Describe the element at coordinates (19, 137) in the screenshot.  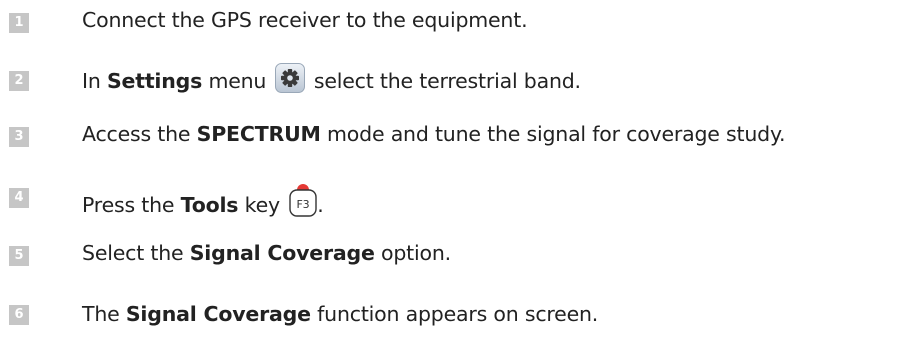
I see `step-number-badge: 3` at that location.